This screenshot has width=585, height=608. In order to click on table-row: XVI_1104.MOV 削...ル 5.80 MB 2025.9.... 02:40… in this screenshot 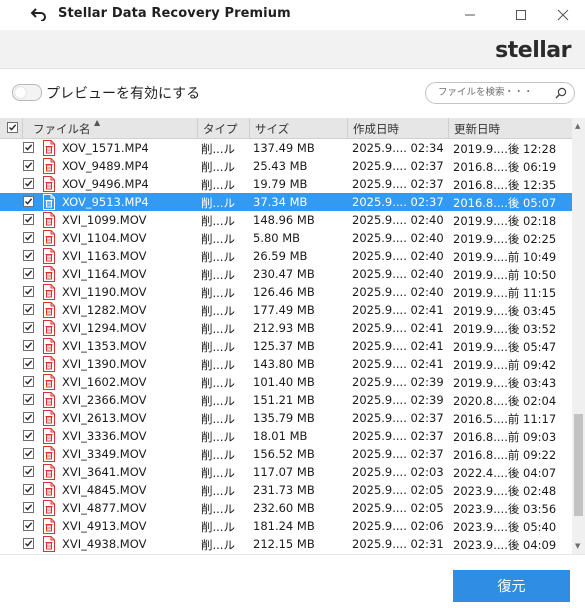, I will do `click(286, 238)`.